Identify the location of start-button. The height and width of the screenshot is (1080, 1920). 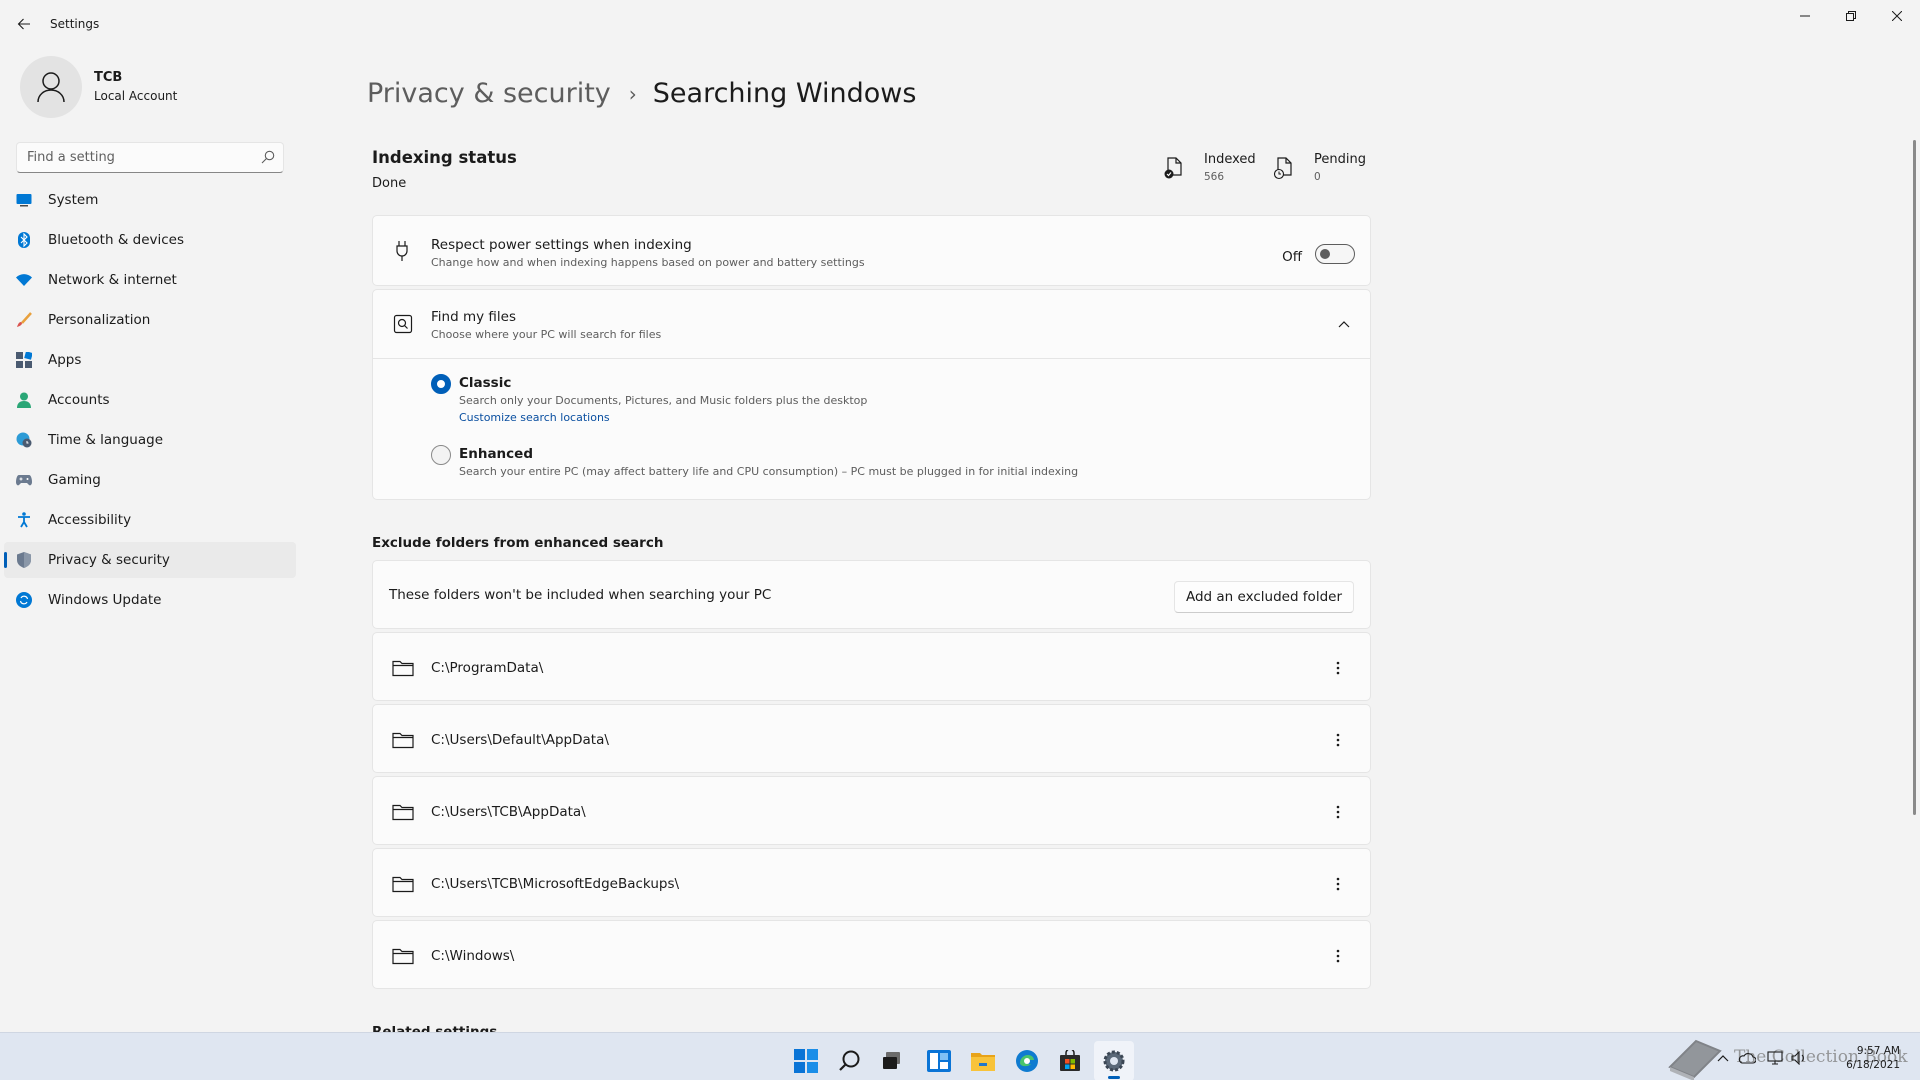
(806, 1060).